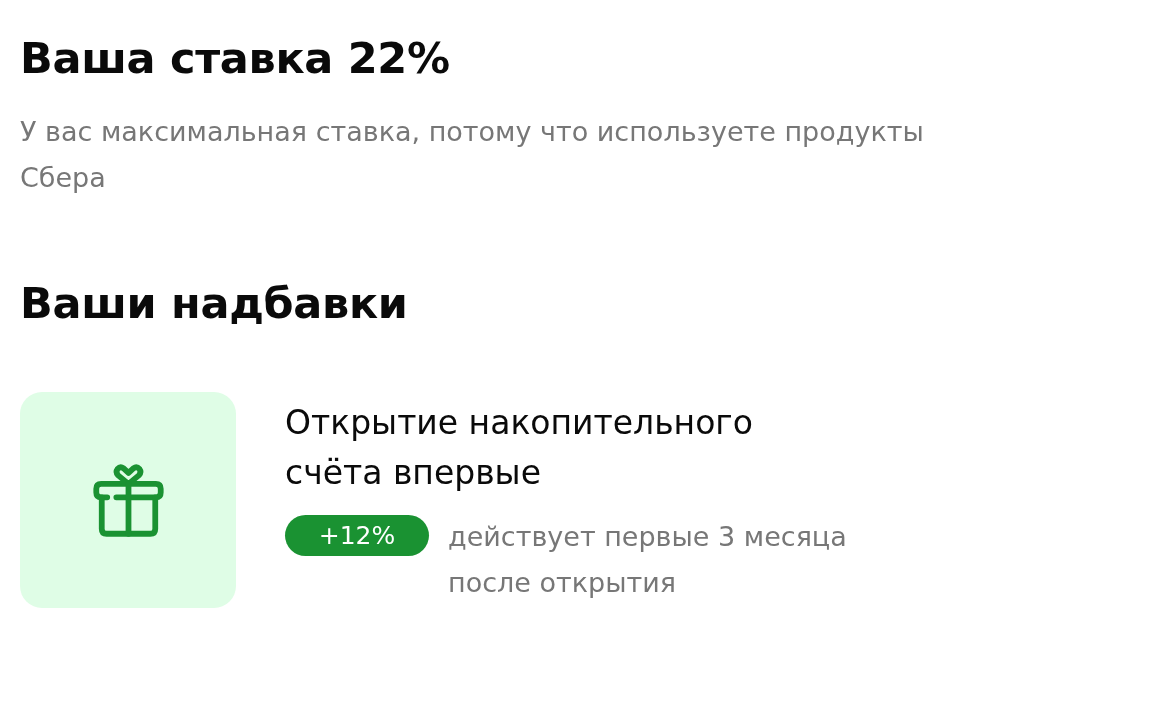 The height and width of the screenshot is (707, 1171). What do you see at coordinates (357, 535) in the screenshot?
I see `rate-badge: +12%` at bounding box center [357, 535].